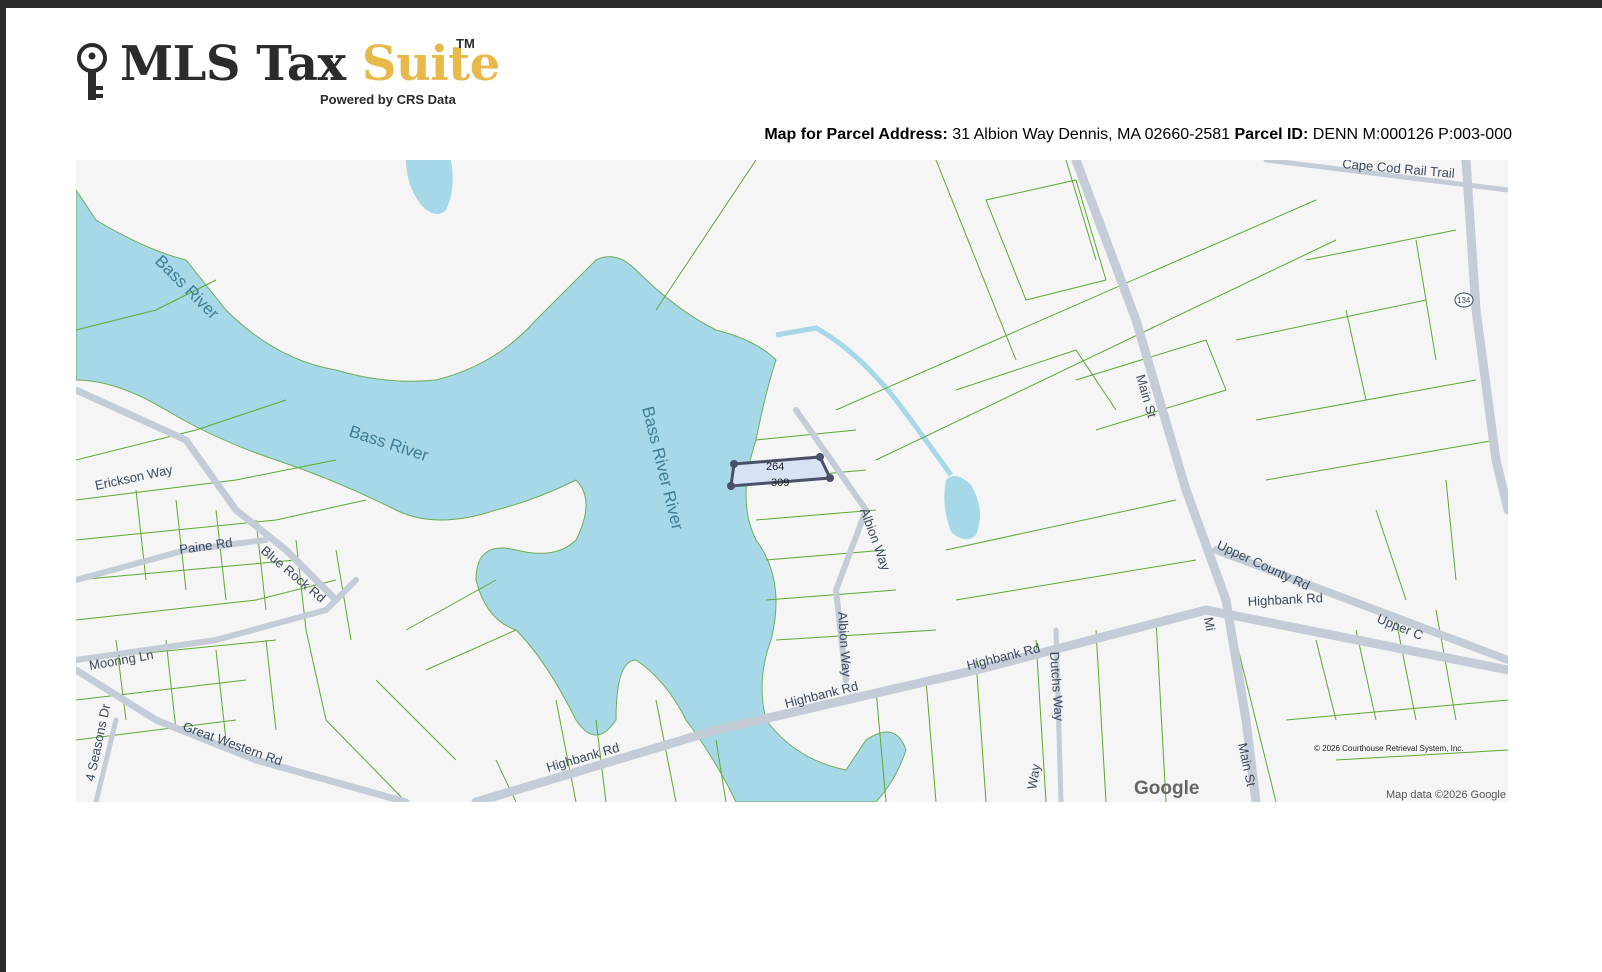  I want to click on map-attribution: Map data ©2026 Google, so click(1446, 795).